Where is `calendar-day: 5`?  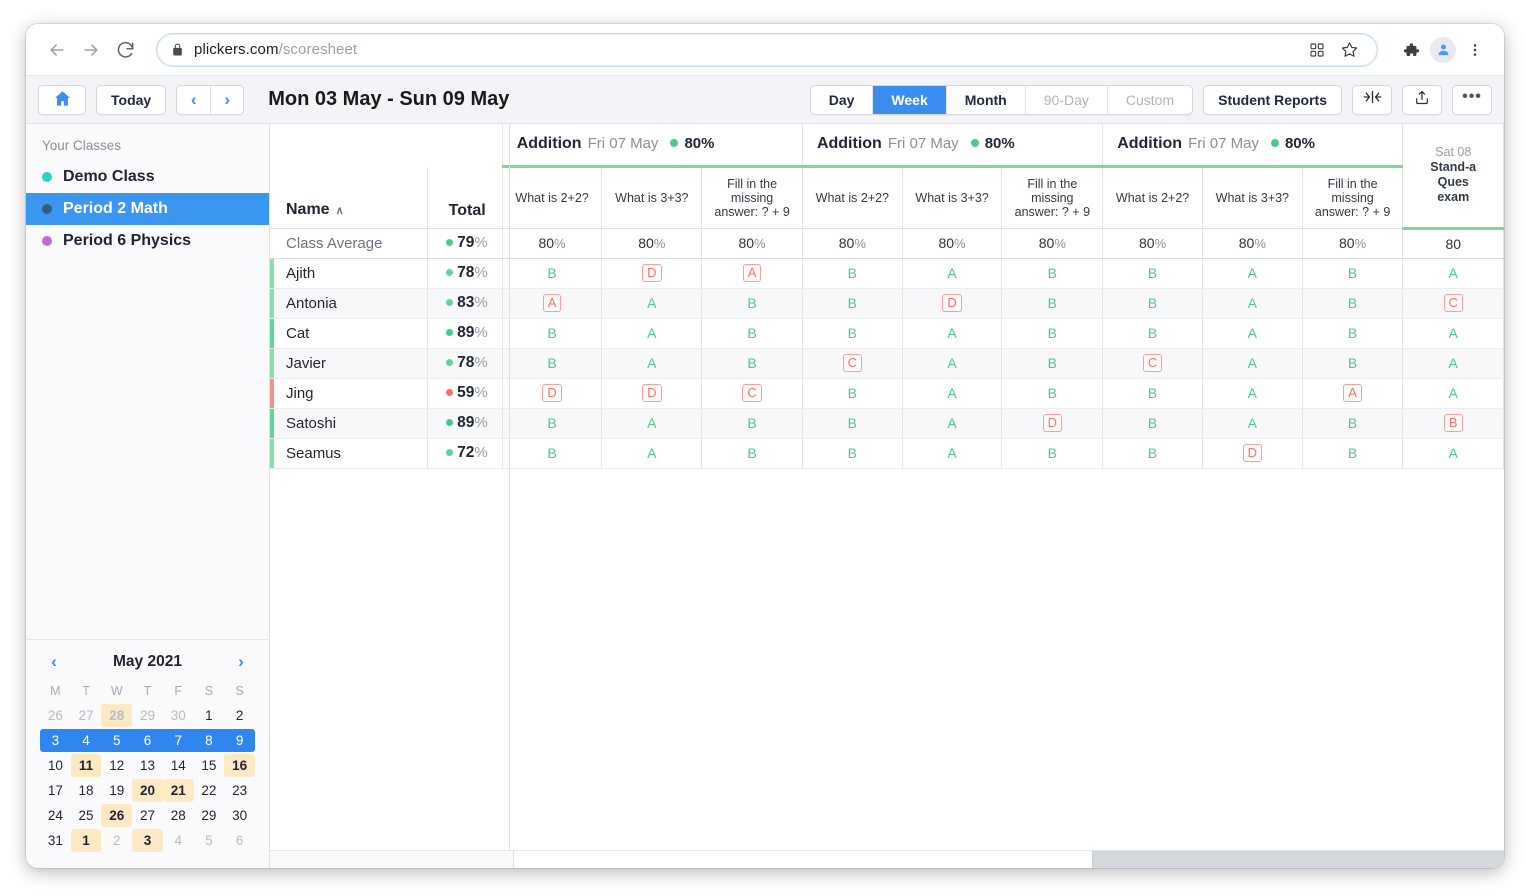
calendar-day: 5 is located at coordinates (209, 840).